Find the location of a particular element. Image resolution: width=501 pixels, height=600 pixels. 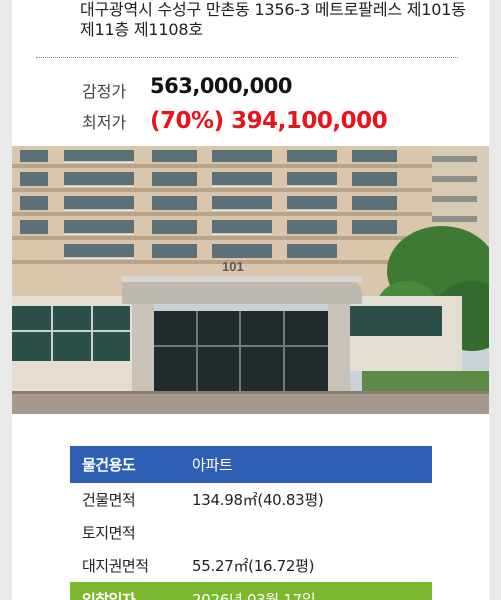

minimum-price-value: (70%) 394,100,000 is located at coordinates (269, 121).